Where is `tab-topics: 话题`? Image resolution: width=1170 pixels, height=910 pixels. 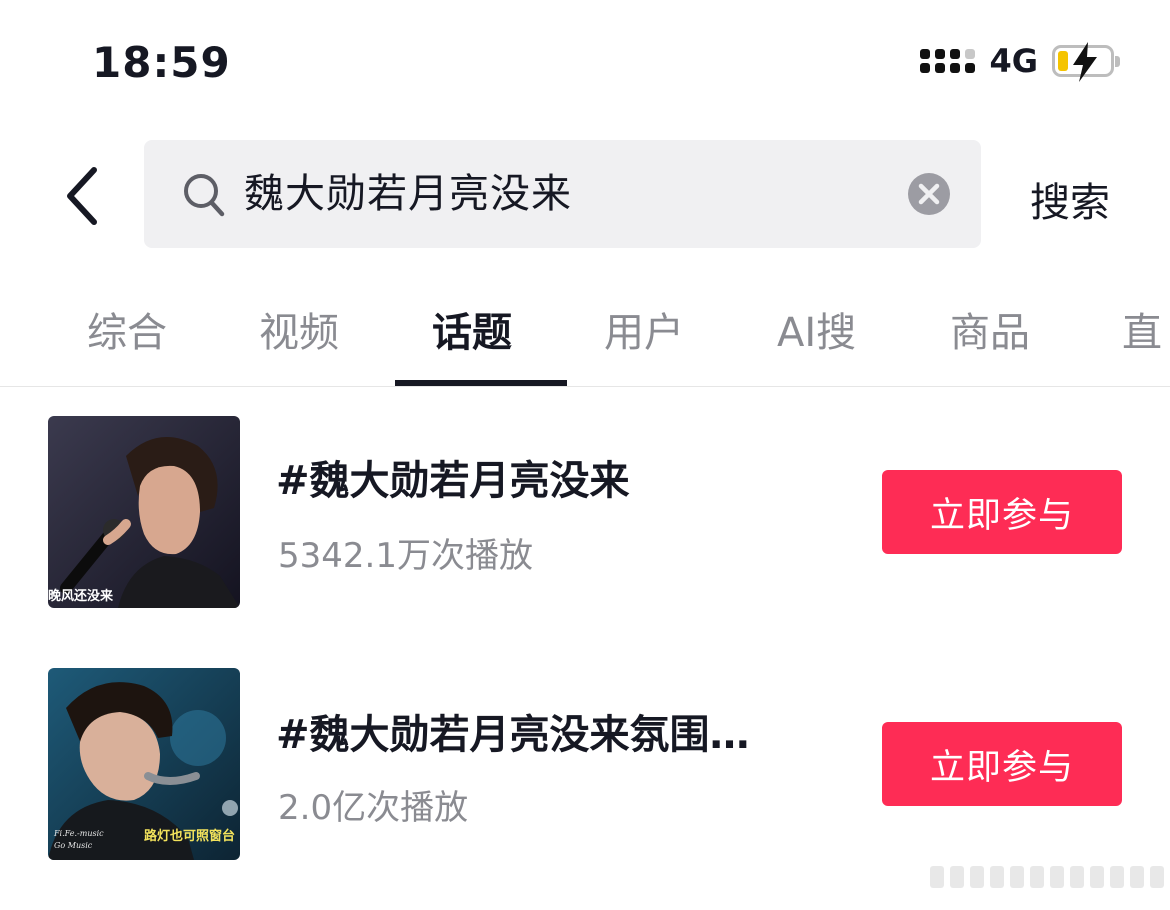
tab-topics: 话题 is located at coordinates (472, 329).